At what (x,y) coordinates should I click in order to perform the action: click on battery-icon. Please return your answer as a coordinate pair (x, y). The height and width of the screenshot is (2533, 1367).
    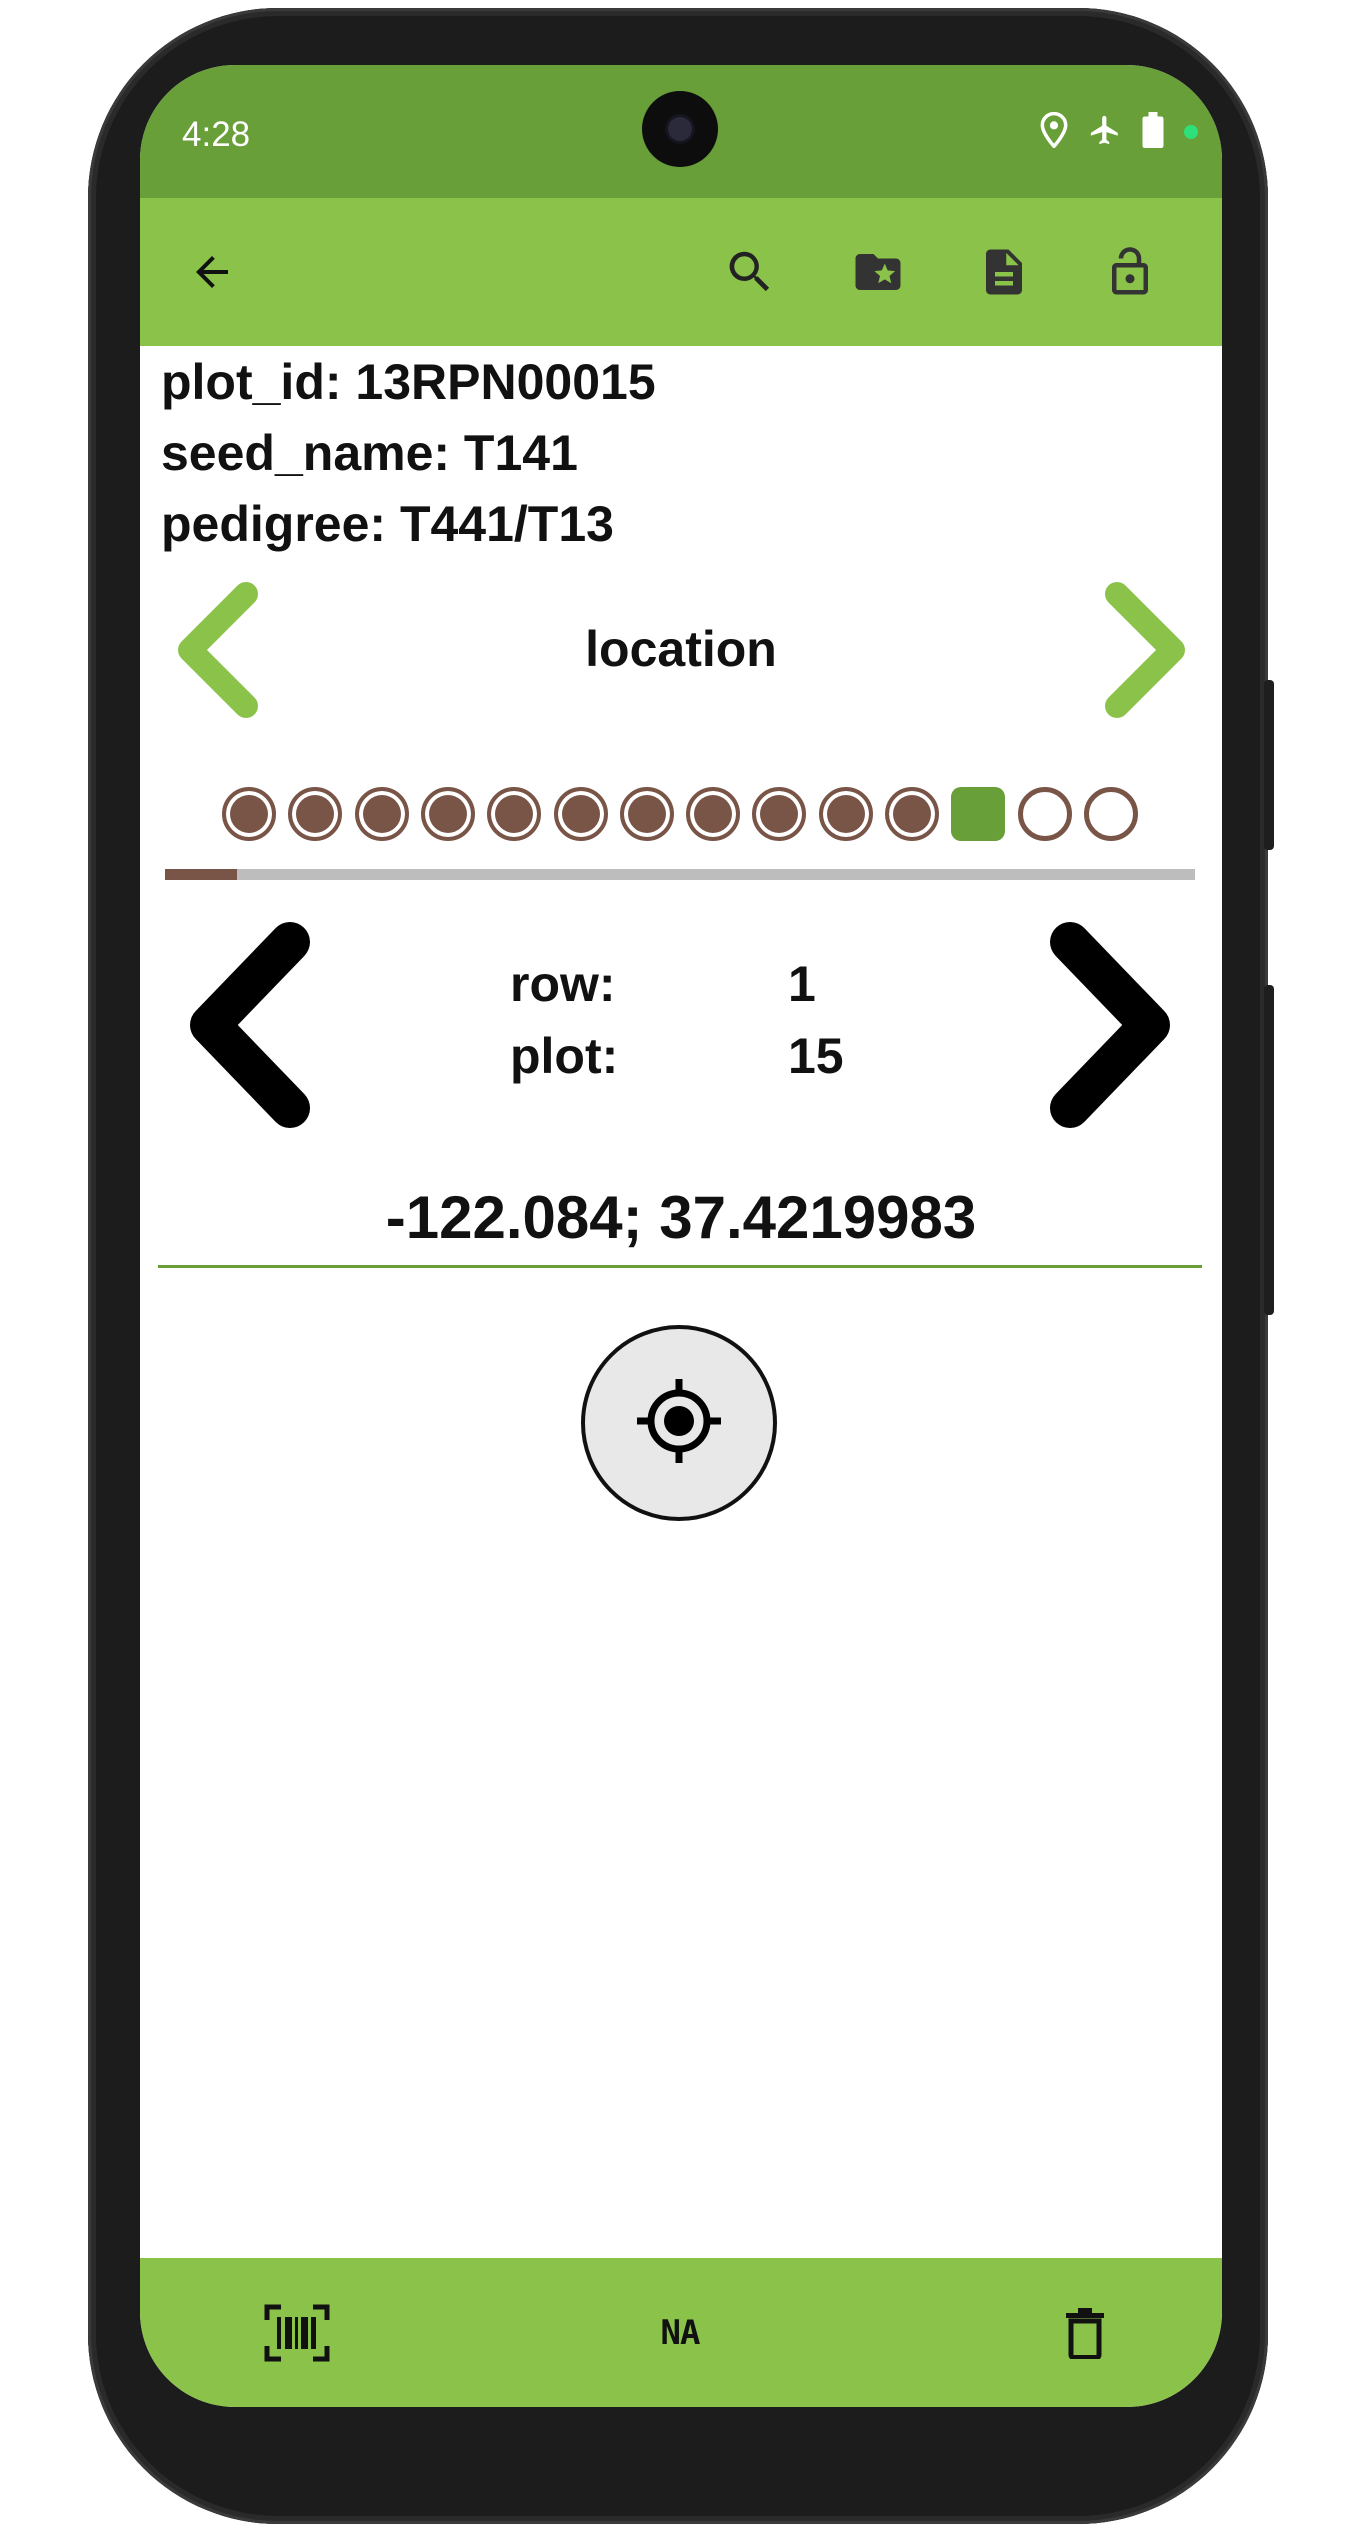
    Looking at the image, I should click on (1153, 132).